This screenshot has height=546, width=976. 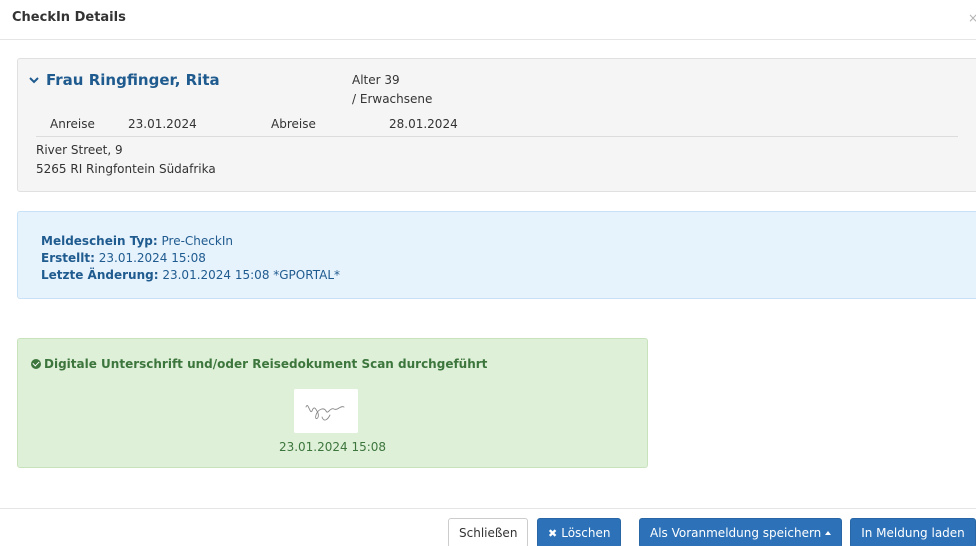 What do you see at coordinates (553, 533) in the screenshot?
I see `times-icon: ✖` at bounding box center [553, 533].